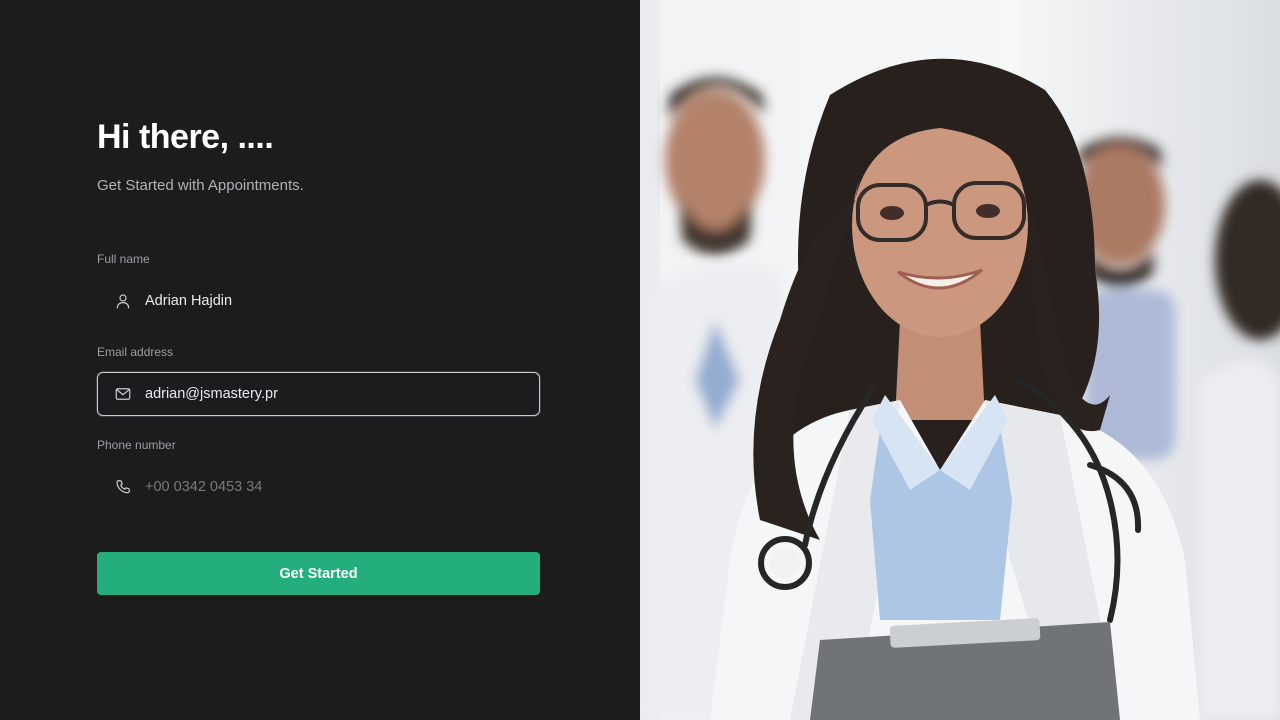 This screenshot has height=720, width=1280. I want to click on email-label: Email address, so click(135, 352).